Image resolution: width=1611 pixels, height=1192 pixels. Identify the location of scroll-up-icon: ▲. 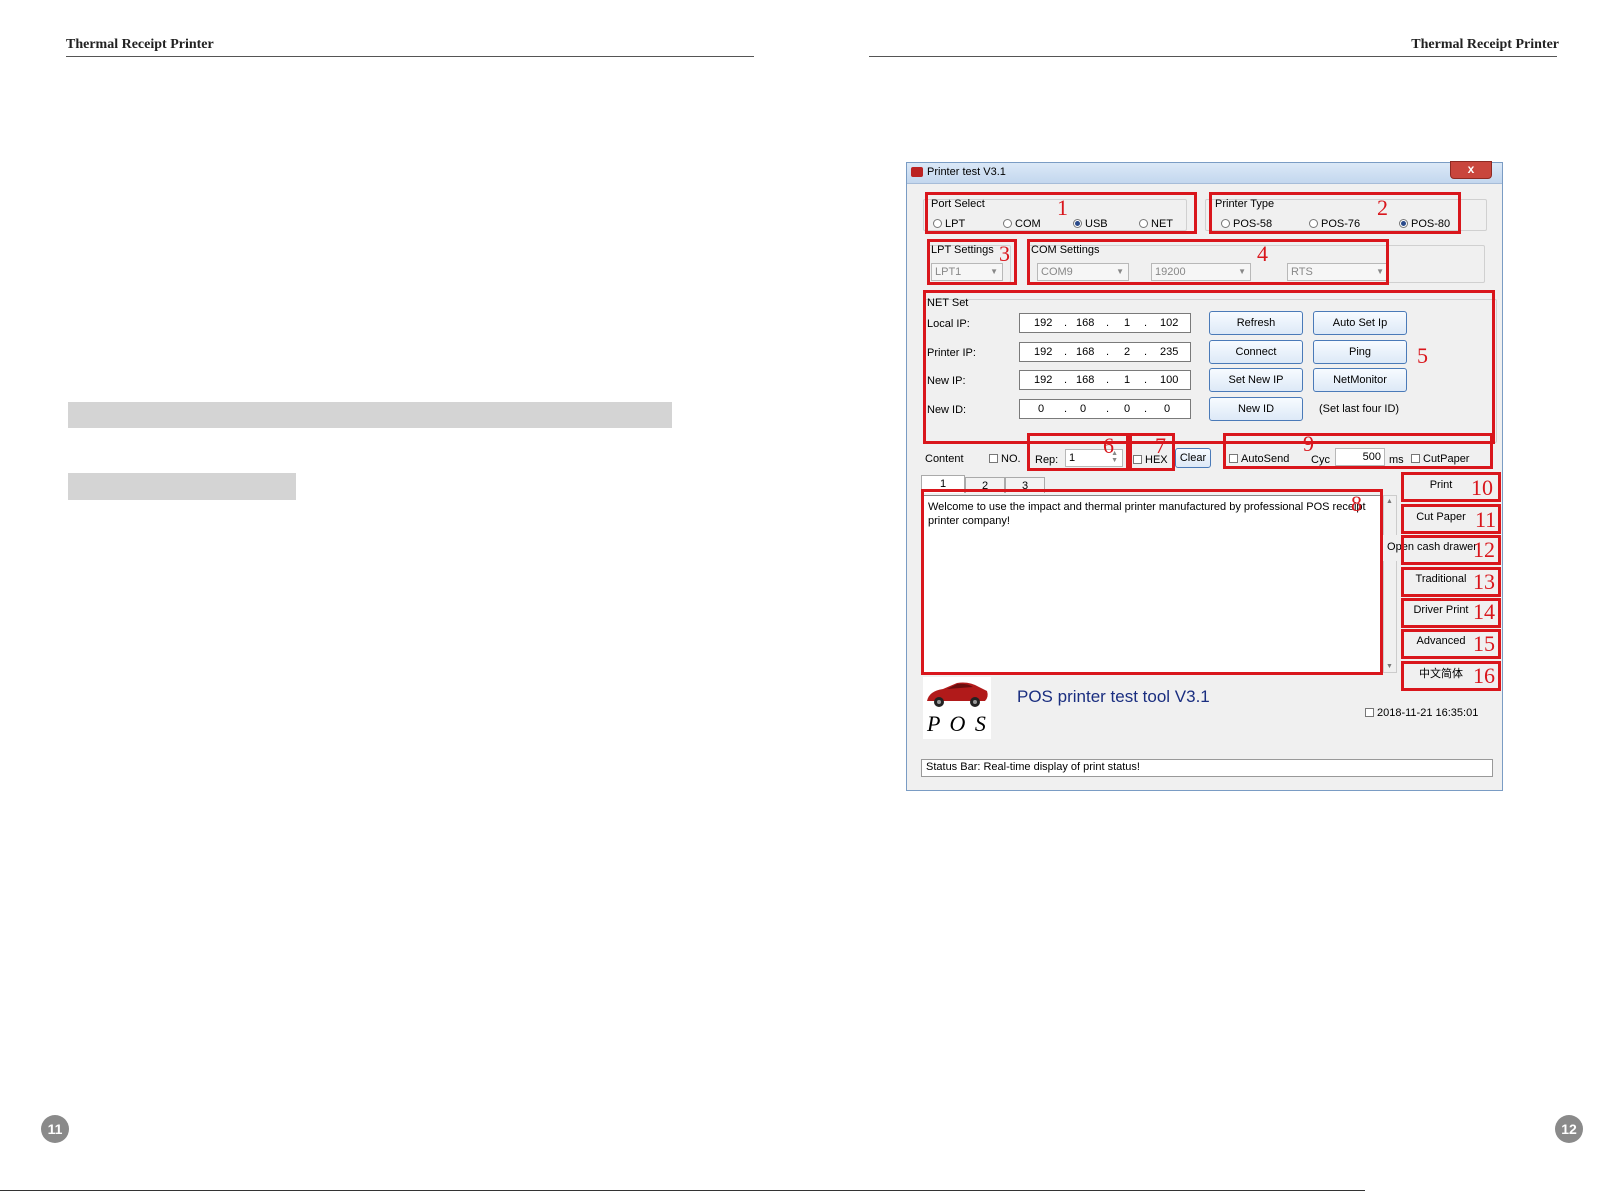
(1389, 501).